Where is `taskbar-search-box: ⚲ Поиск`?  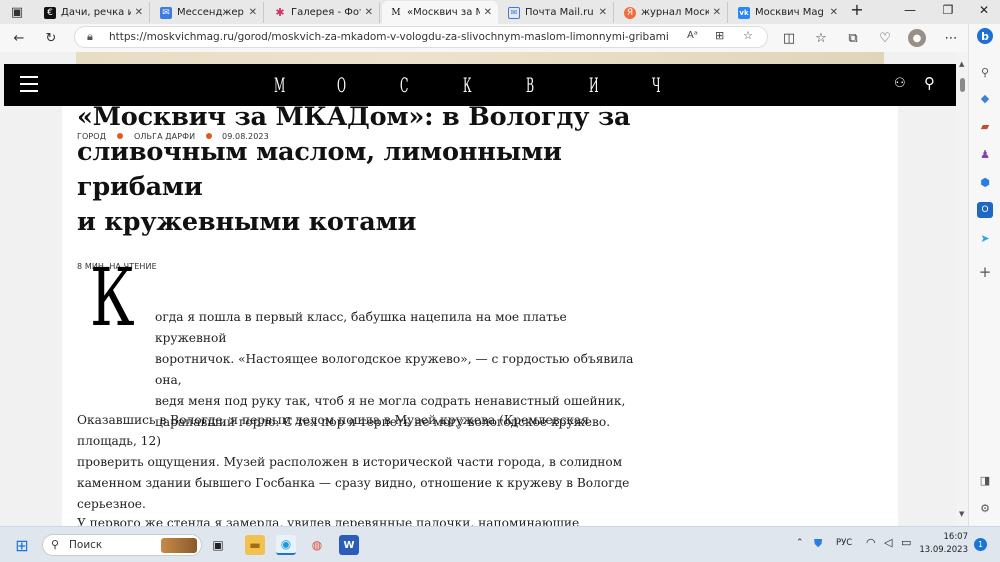
taskbar-search-box: ⚲ Поиск is located at coordinates (122, 545).